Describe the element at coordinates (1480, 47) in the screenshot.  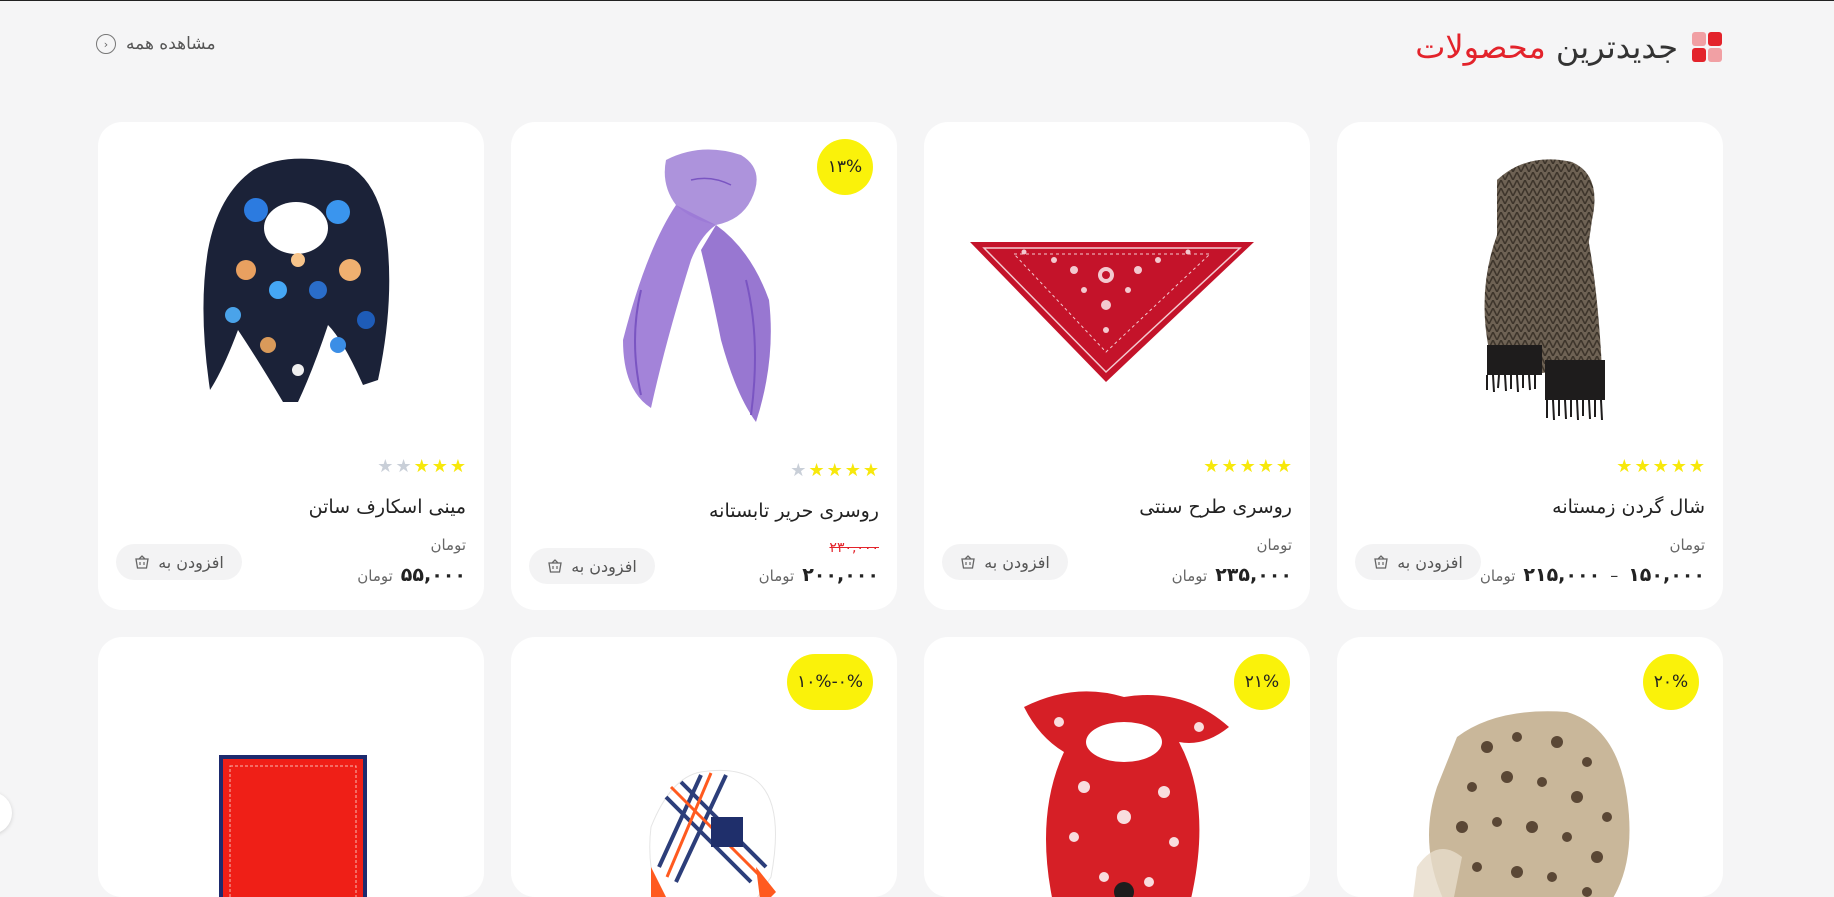
I see `title-accent: محصولات` at that location.